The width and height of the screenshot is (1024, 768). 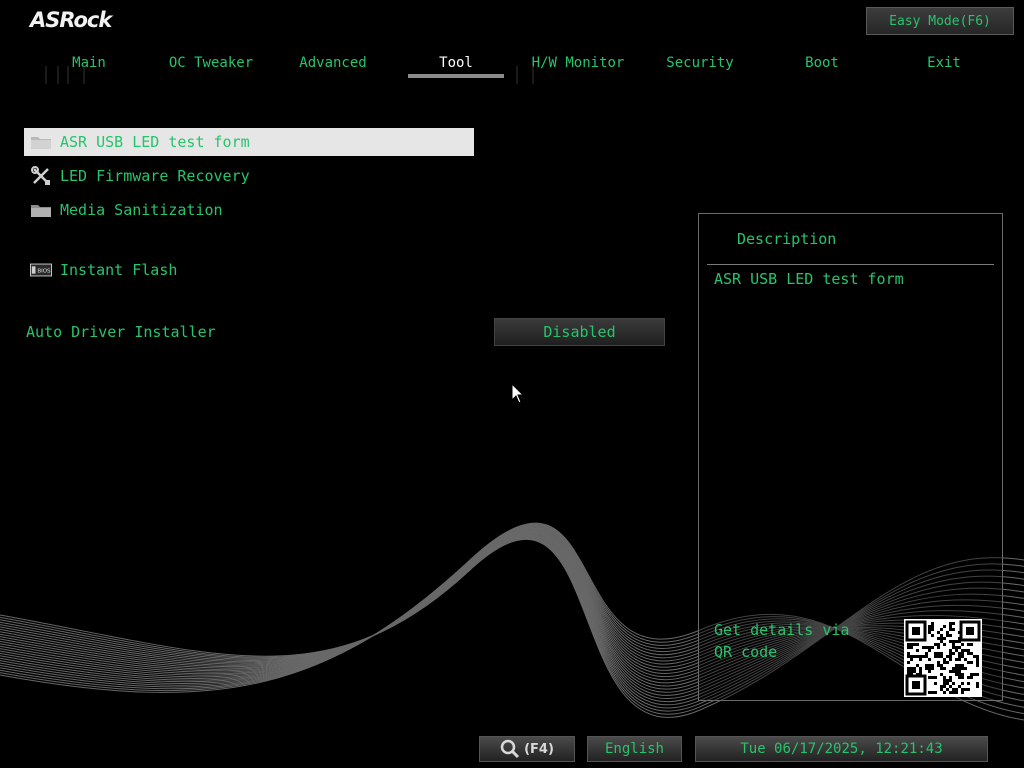 What do you see at coordinates (518, 393) in the screenshot?
I see `mouse-cursor-icon` at bounding box center [518, 393].